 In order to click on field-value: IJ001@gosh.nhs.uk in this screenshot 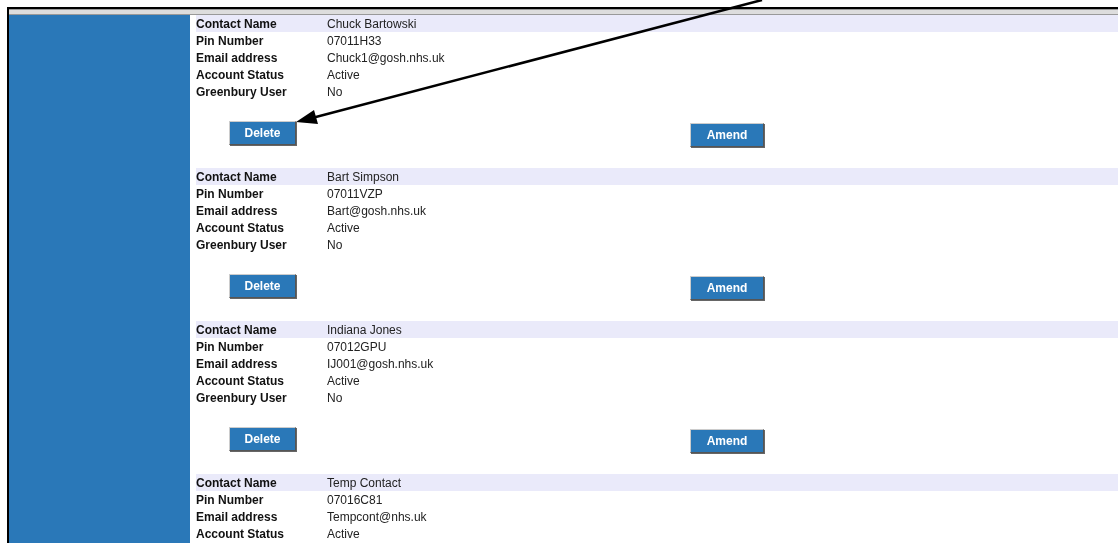, I will do `click(380, 363)`.